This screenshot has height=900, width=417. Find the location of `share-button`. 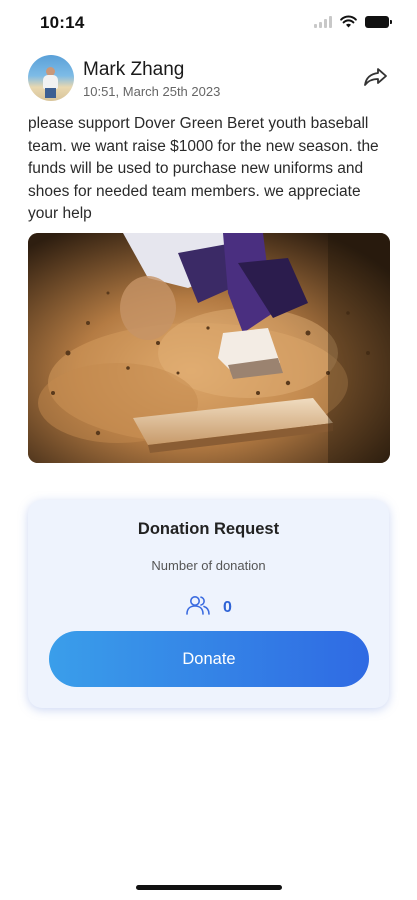

share-button is located at coordinates (376, 77).